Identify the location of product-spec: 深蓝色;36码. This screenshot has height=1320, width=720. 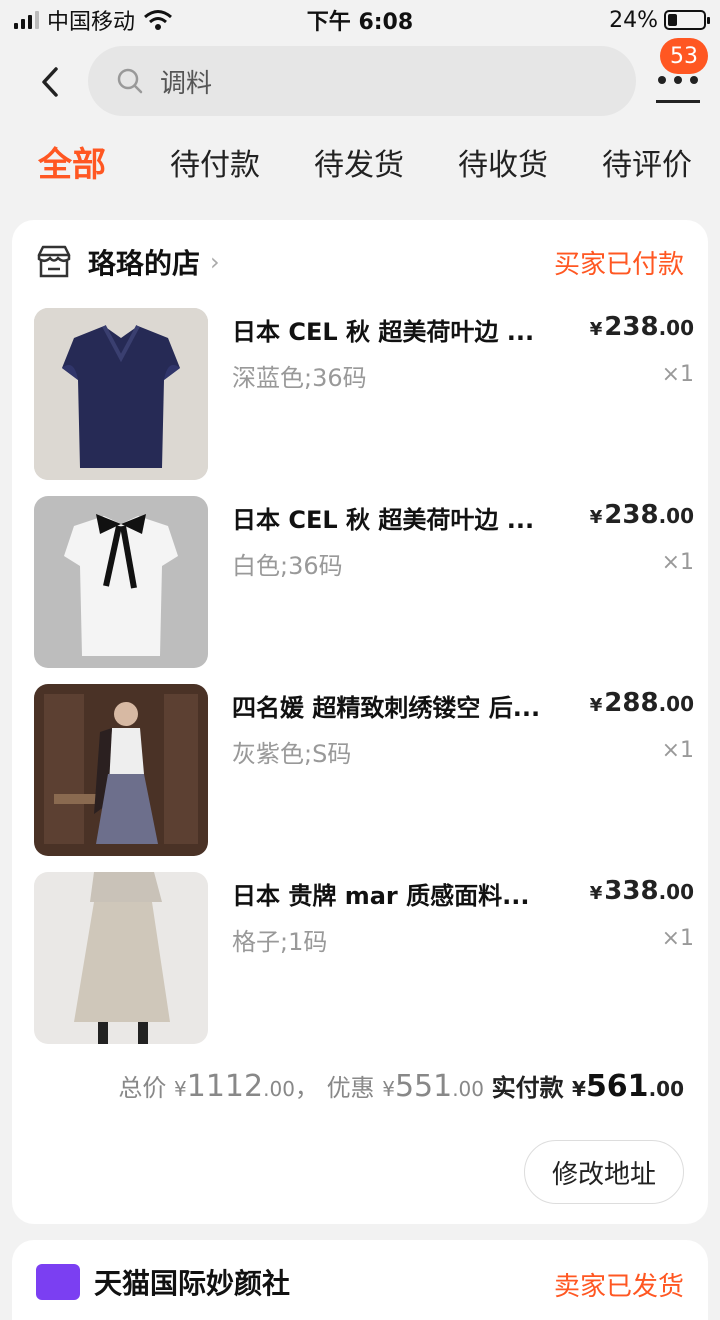
(299, 378).